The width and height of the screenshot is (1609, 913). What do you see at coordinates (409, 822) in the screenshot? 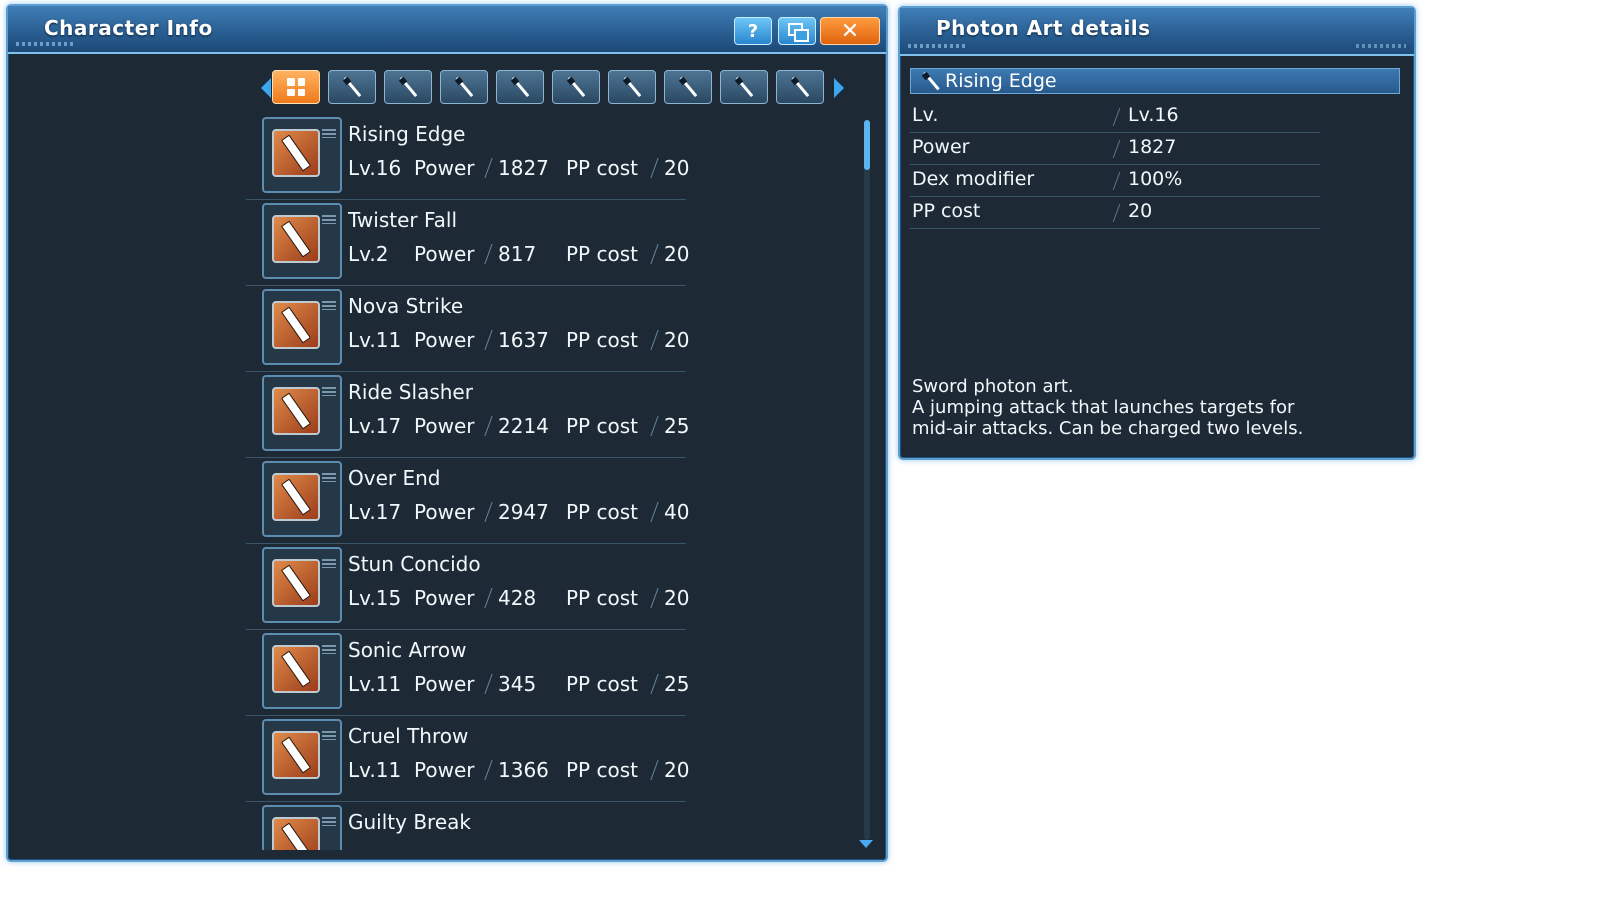
I see `photon-art-name: Guilty Break` at bounding box center [409, 822].